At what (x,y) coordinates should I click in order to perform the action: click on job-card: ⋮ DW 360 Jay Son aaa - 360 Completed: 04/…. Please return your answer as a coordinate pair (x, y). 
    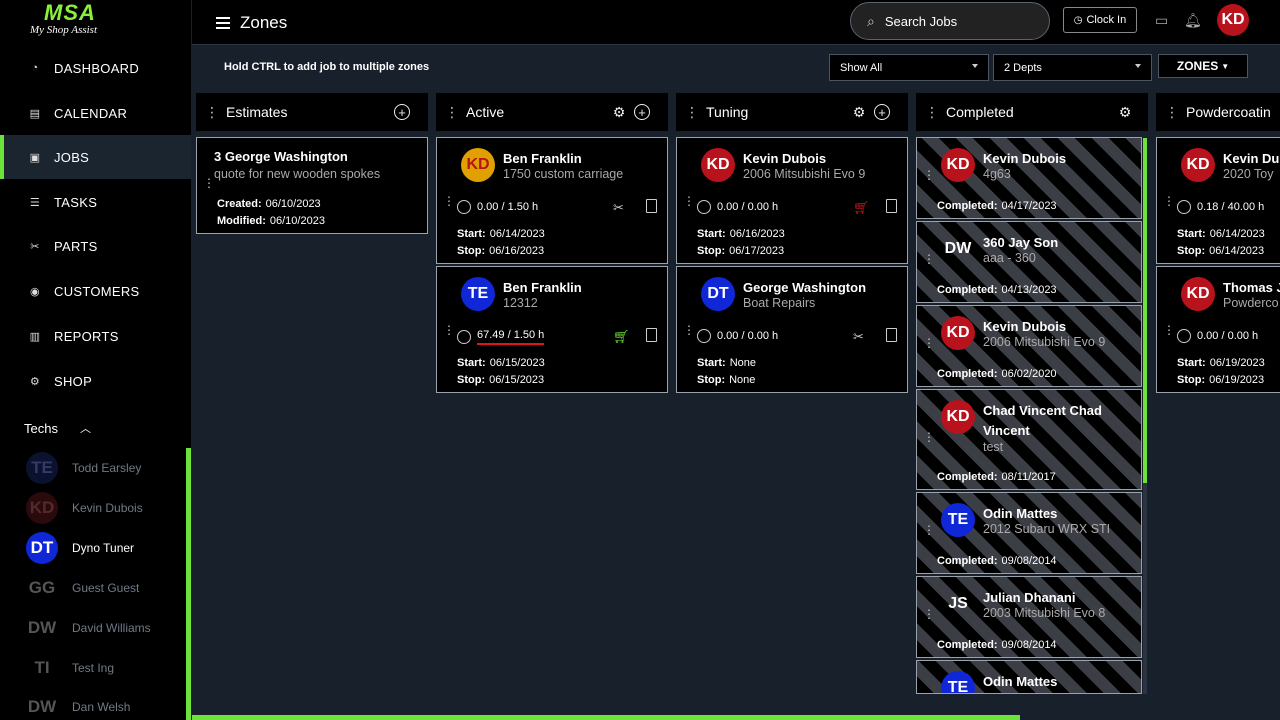
    Looking at the image, I should click on (1029, 262).